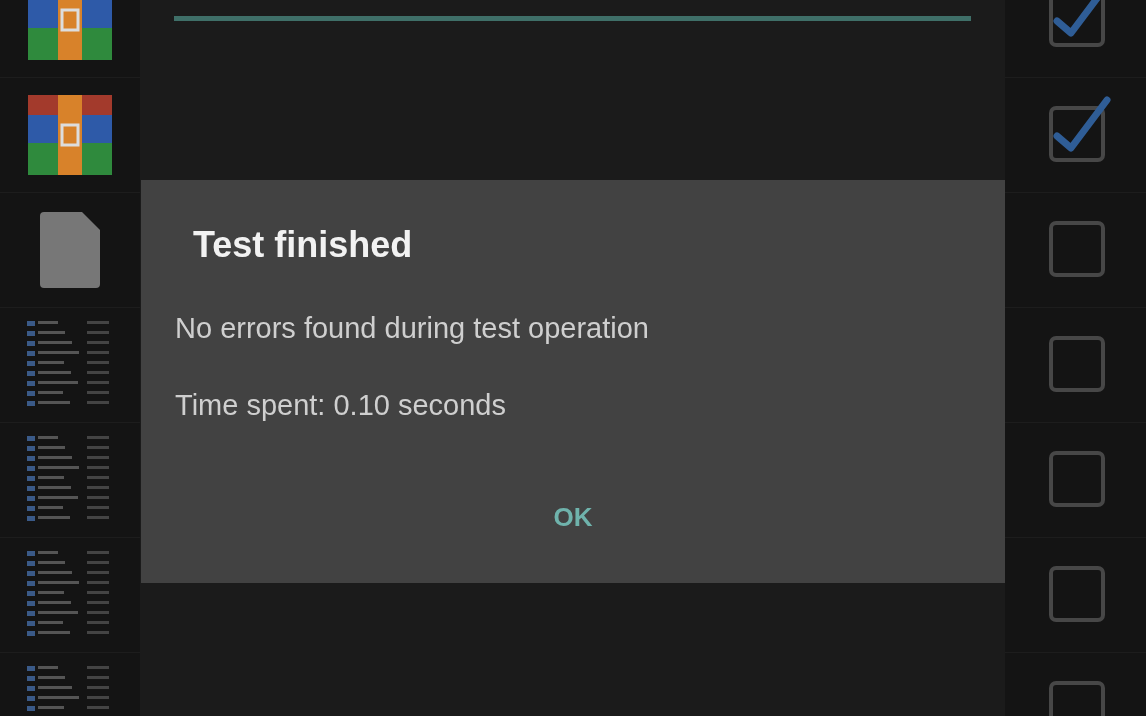 This screenshot has width=1146, height=716. What do you see at coordinates (70, 250) in the screenshot?
I see `file-icon` at bounding box center [70, 250].